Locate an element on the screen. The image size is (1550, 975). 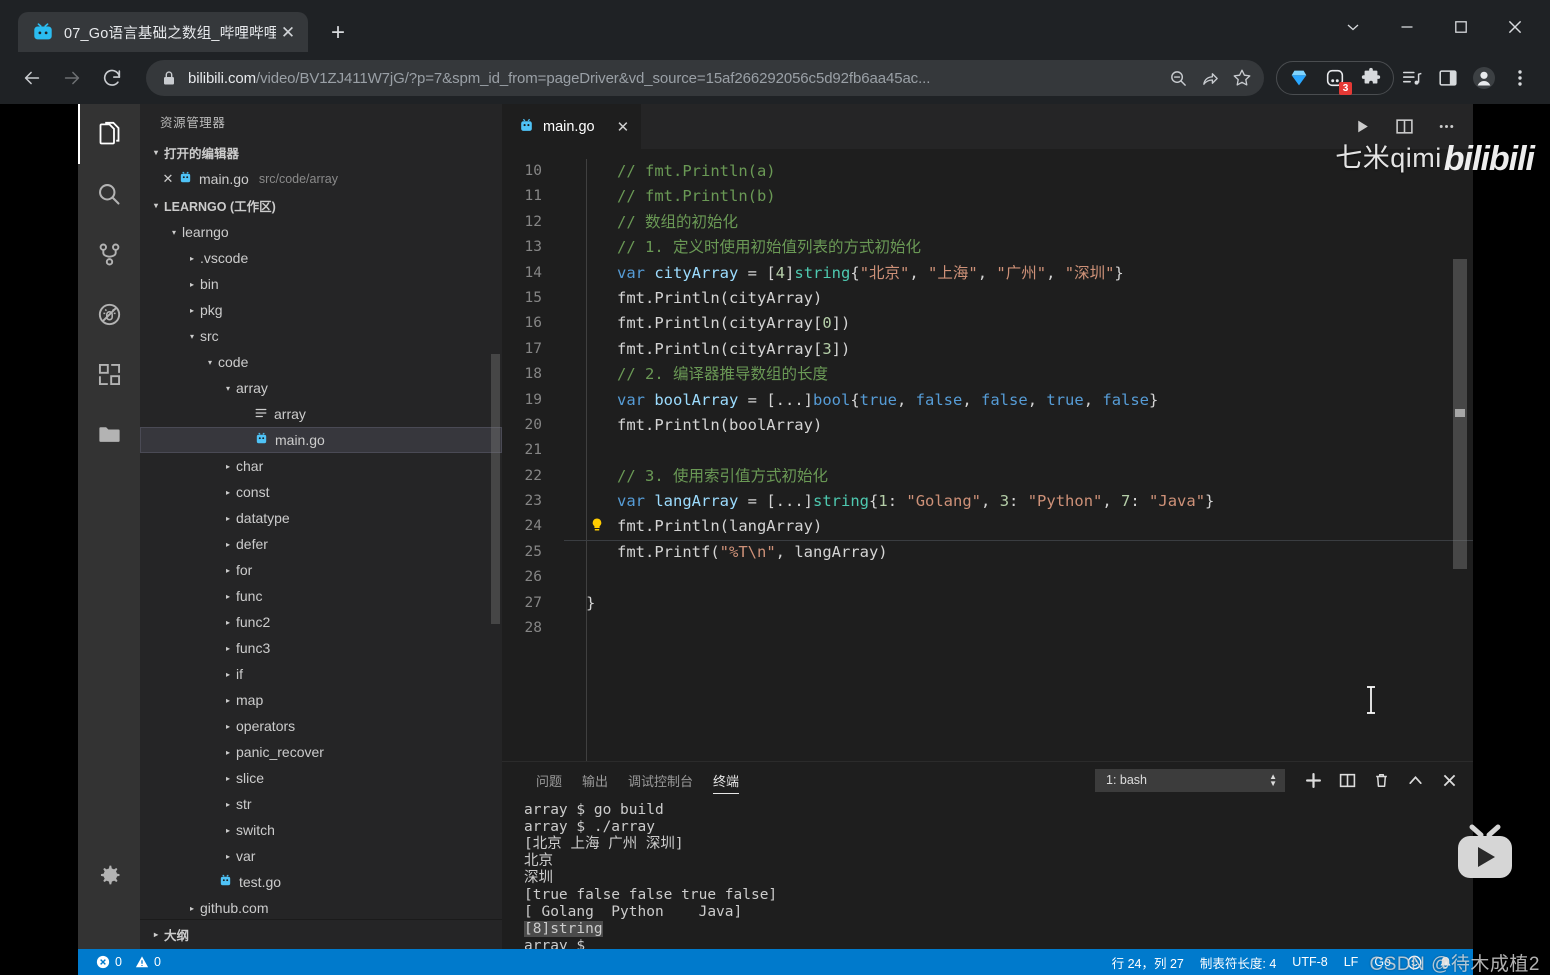
reading-list-icon is located at coordinates (1412, 78).